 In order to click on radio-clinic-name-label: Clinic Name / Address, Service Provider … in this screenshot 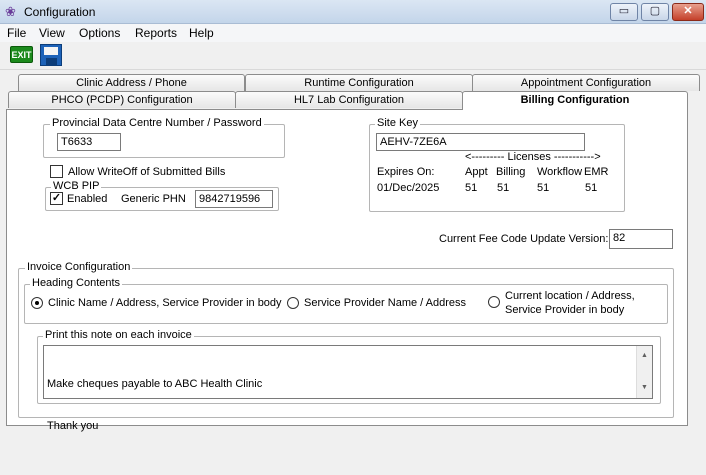, I will do `click(165, 303)`.